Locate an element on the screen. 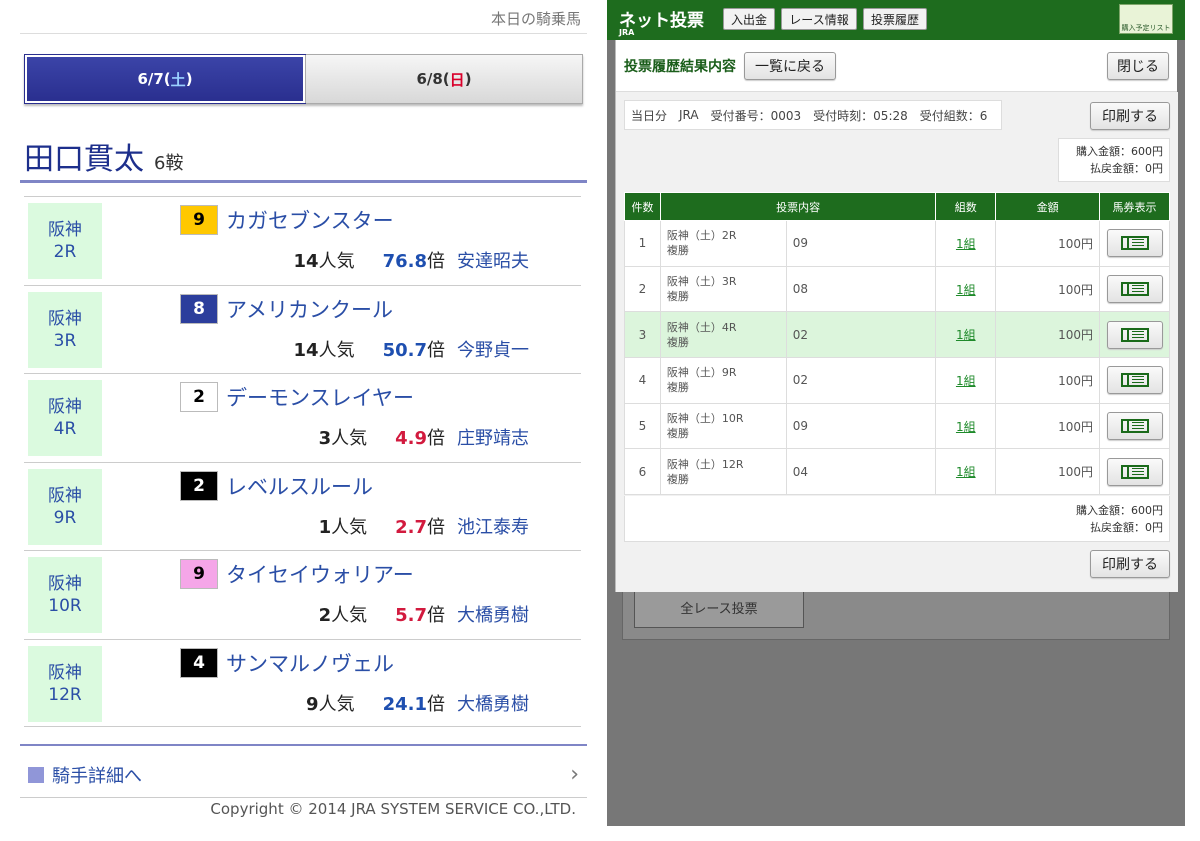 The width and height of the screenshot is (1200, 841). receipt-groups: 受付組数：6 is located at coordinates (953, 115).